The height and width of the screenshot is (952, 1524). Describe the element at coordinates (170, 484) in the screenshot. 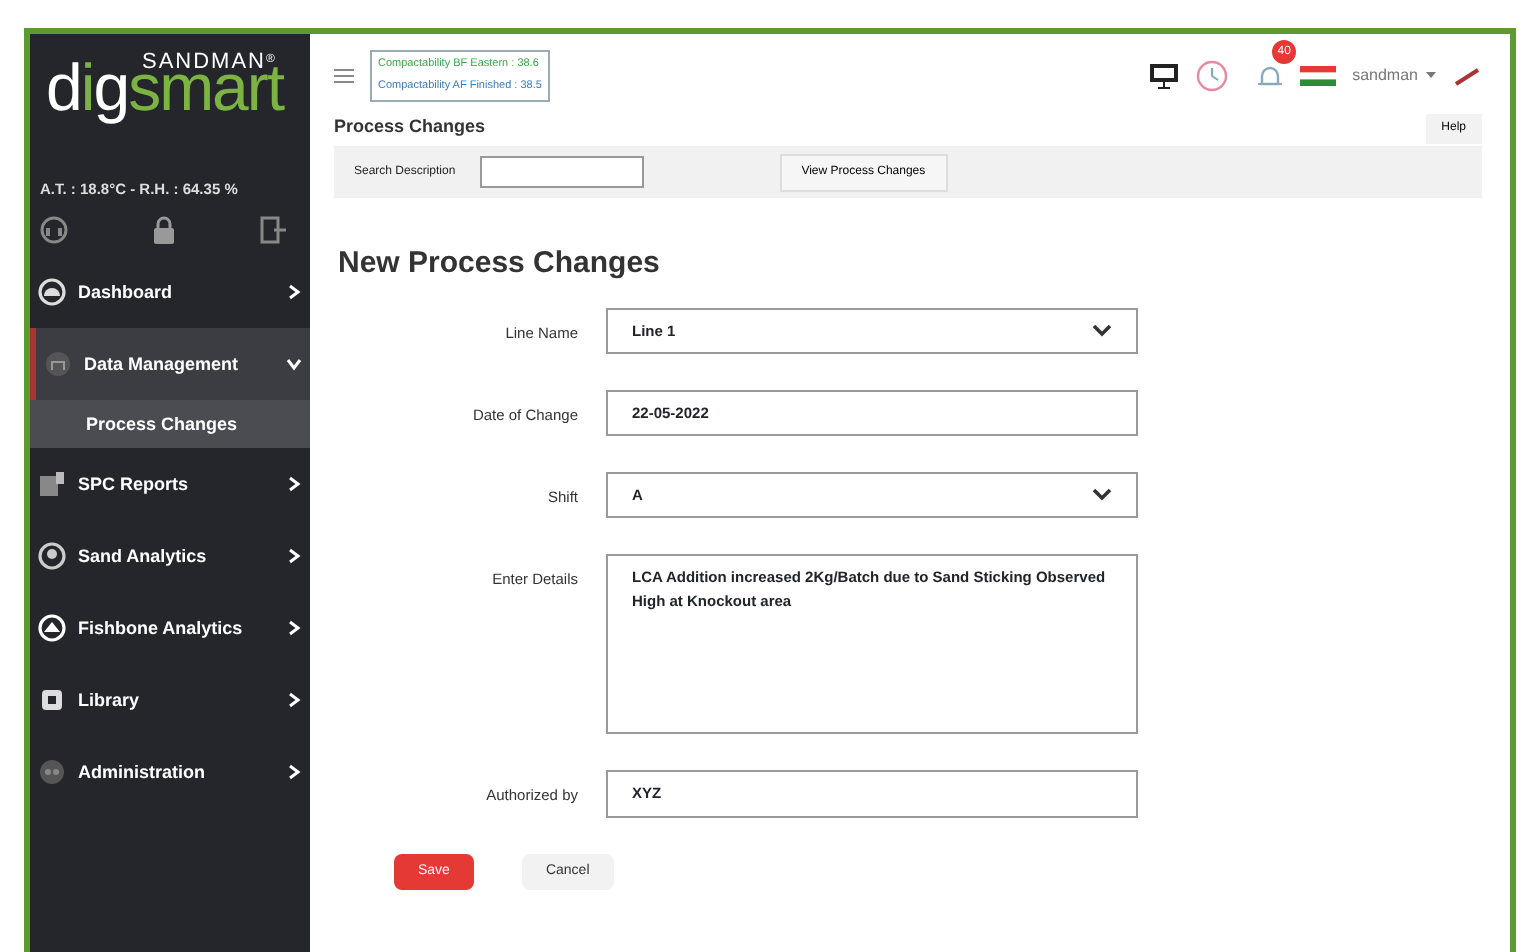

I see `sidebar-item: SPC Reports` at that location.